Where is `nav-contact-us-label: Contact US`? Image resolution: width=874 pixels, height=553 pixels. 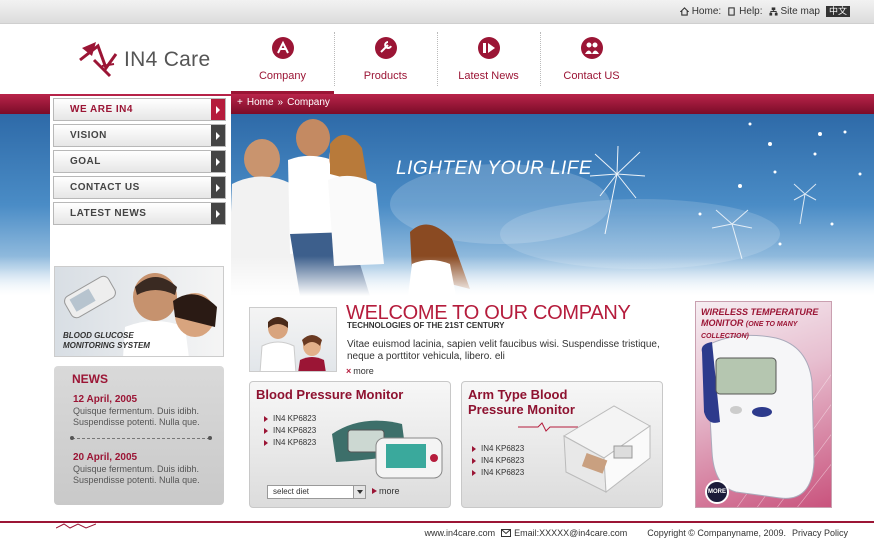
nav-contact-us-label: Contact US is located at coordinates (591, 76).